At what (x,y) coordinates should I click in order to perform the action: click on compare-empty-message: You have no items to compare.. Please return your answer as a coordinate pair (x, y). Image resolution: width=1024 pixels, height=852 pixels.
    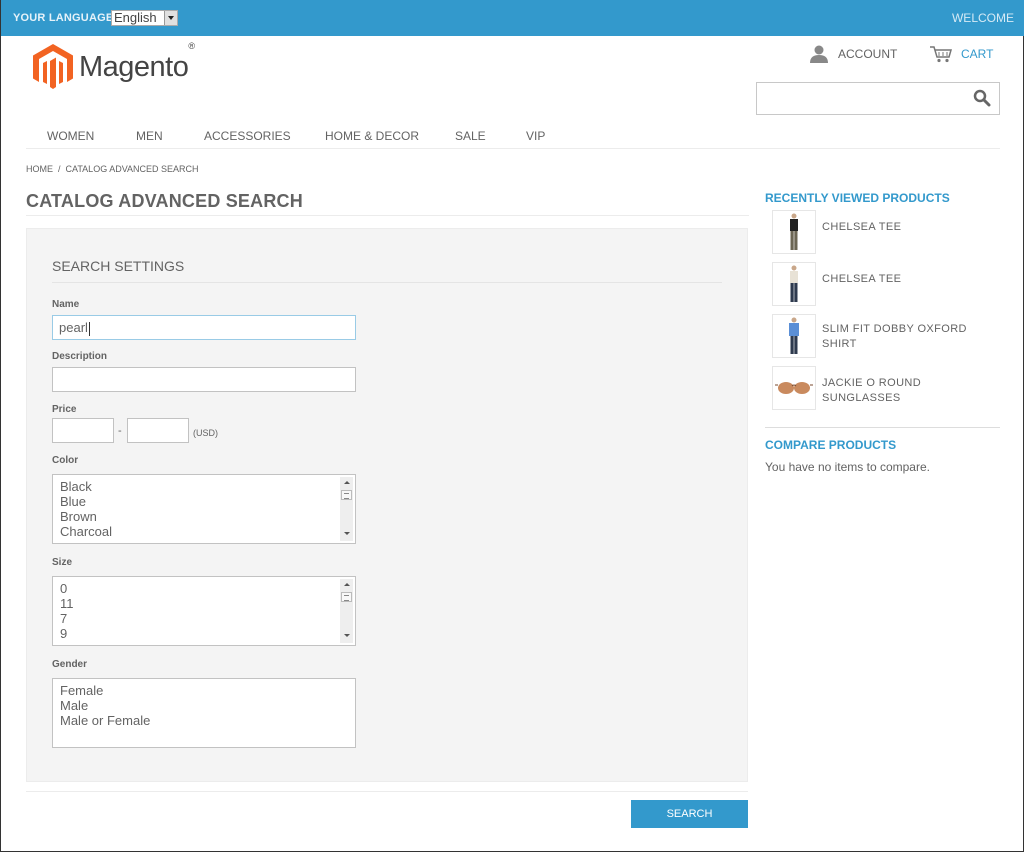
    Looking at the image, I should click on (847, 467).